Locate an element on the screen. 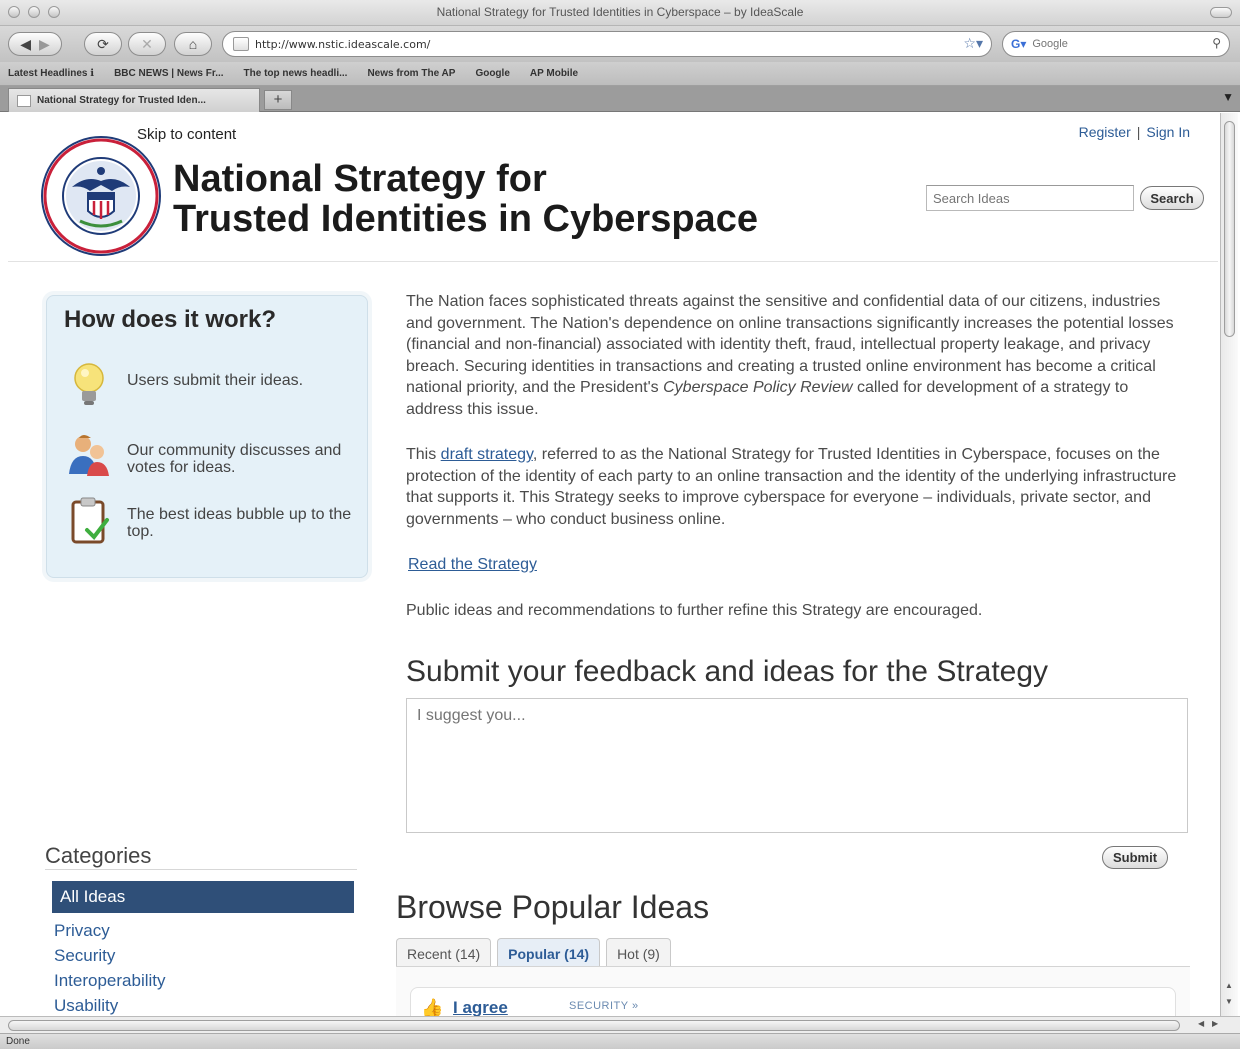 The height and width of the screenshot is (1049, 1240). dhs-seal-logo is located at coordinates (101, 196).